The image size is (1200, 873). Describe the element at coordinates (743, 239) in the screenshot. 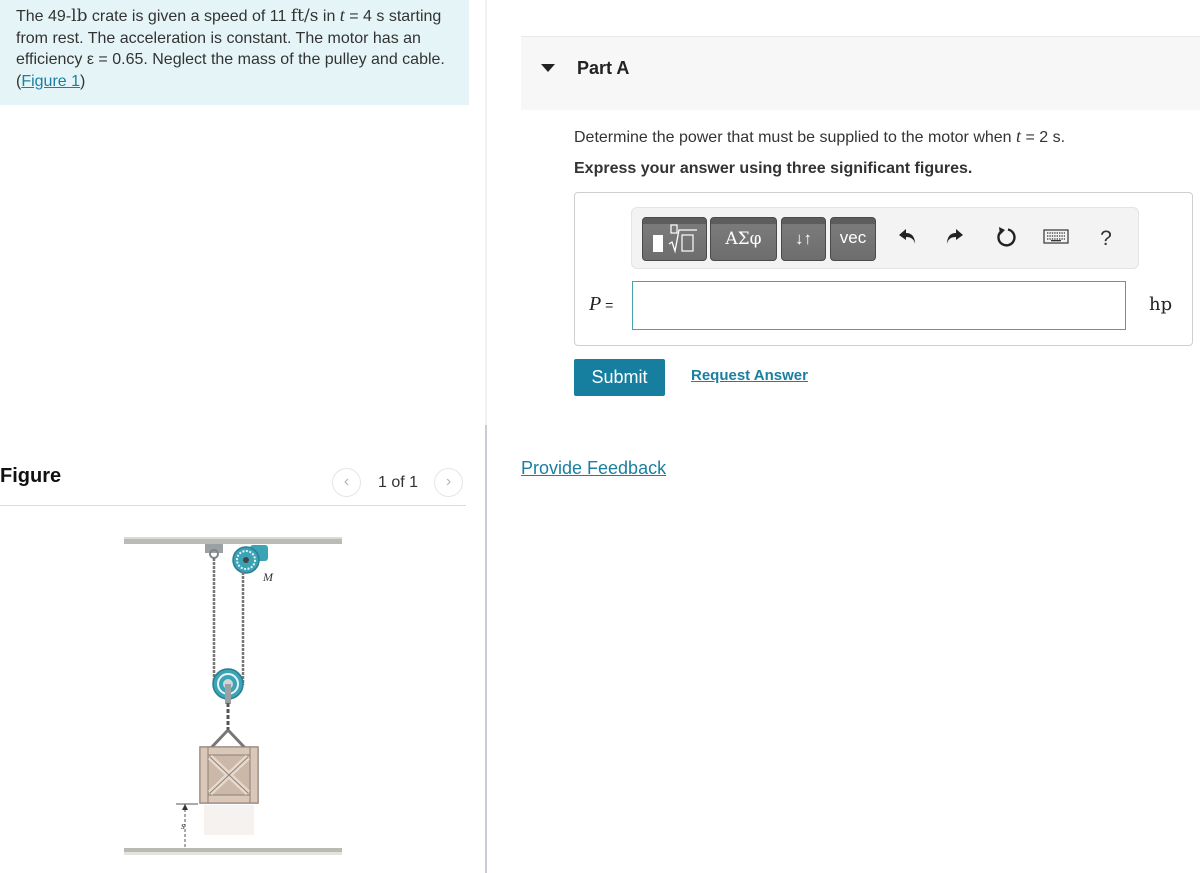

I see `greek-symbols-button: ΑΣφ` at that location.